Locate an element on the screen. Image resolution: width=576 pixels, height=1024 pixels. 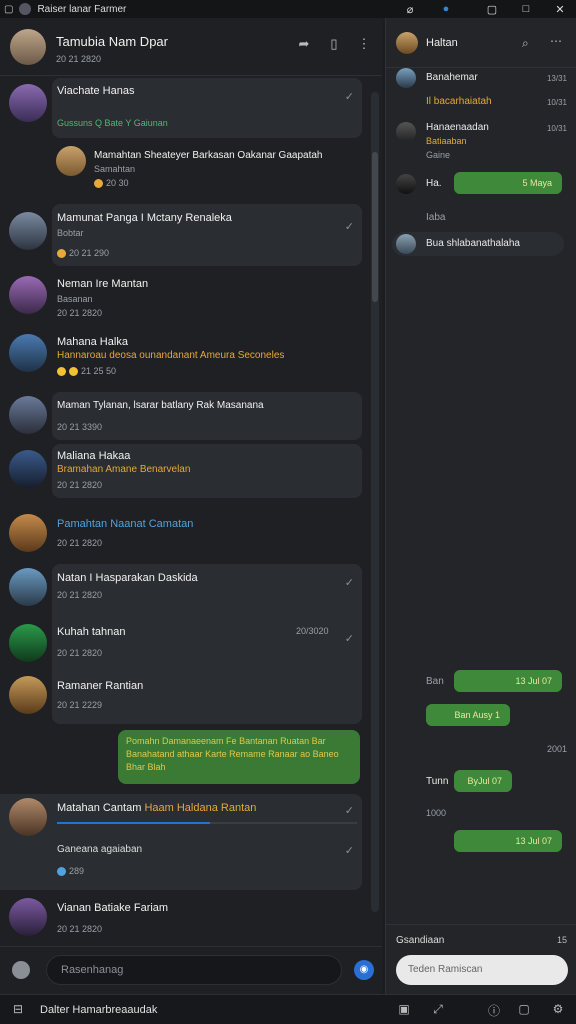
close-button: ✕ is located at coordinates (560, 9).